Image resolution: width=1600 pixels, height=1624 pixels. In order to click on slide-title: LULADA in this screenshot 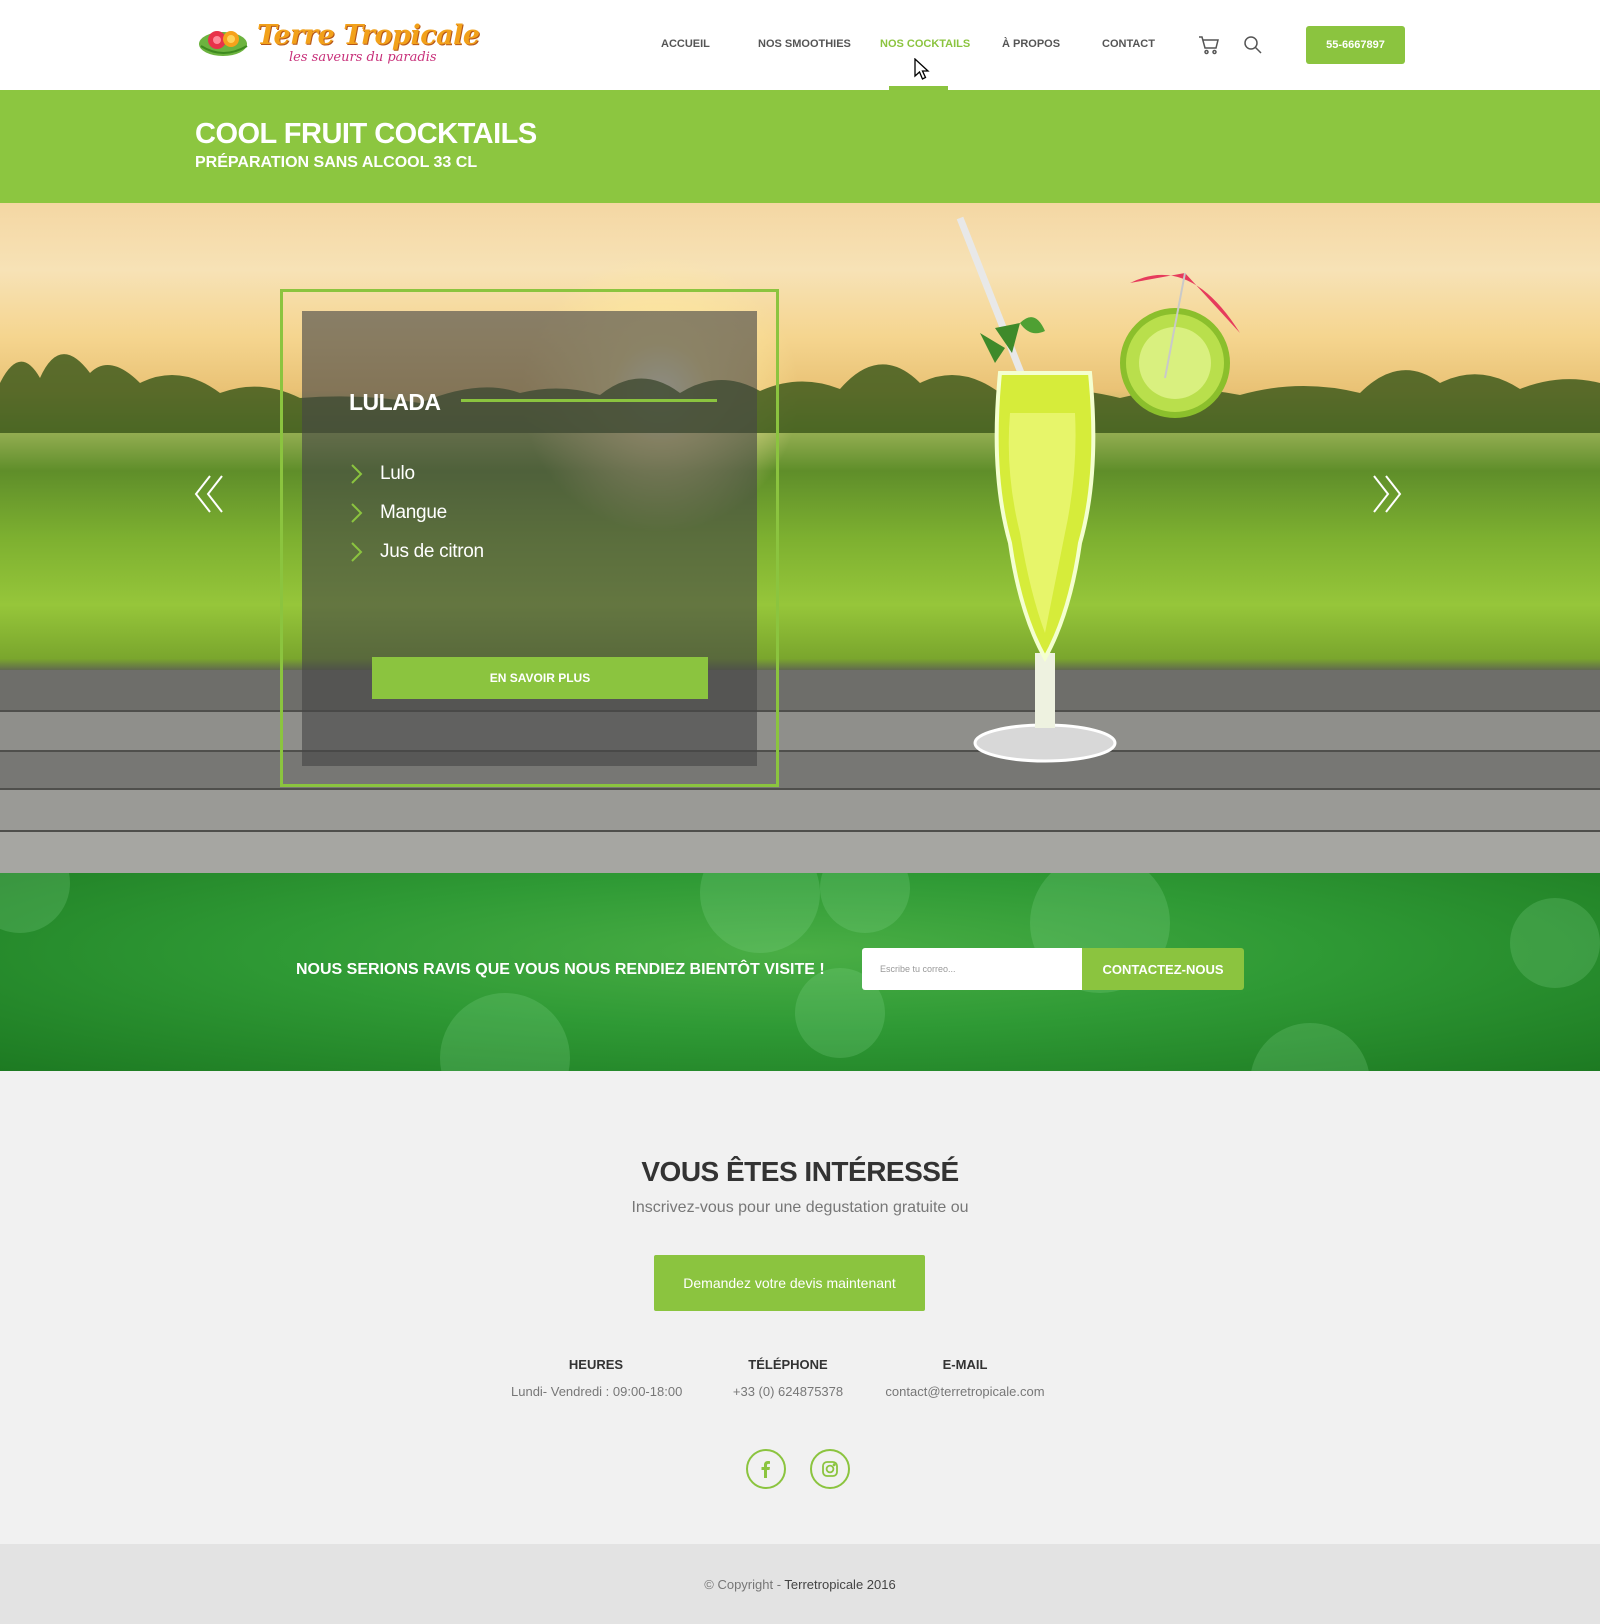, I will do `click(395, 402)`.